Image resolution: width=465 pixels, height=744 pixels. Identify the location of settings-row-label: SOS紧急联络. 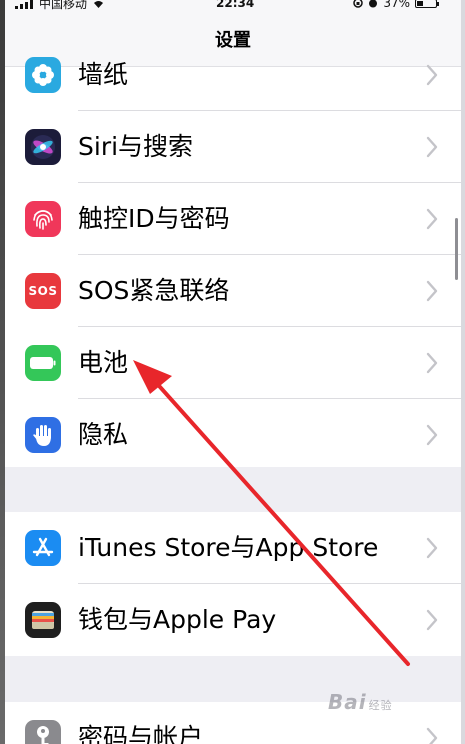
(154, 290).